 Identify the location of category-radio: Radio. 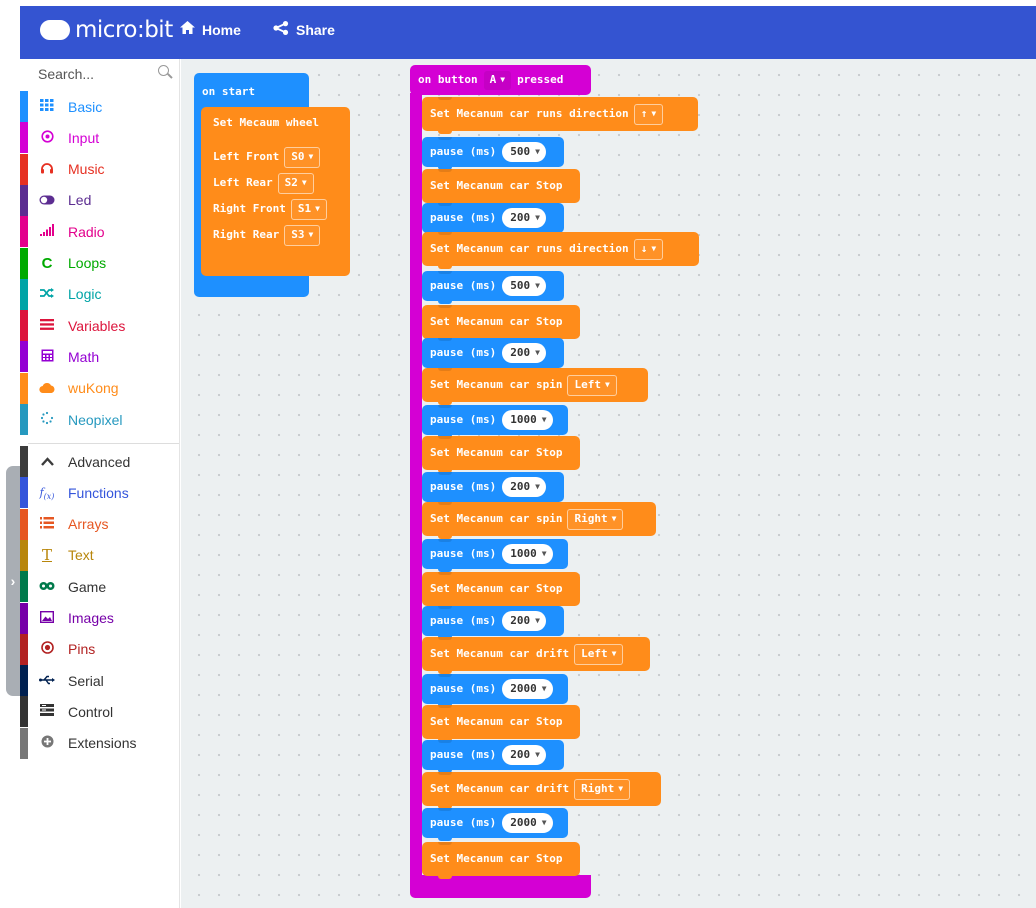
(99, 232).